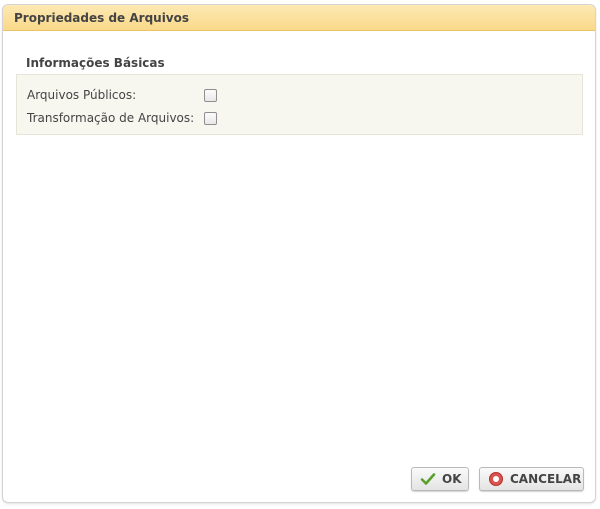 This screenshot has width=600, height=509. I want to click on ok-button-label: OK, so click(452, 479).